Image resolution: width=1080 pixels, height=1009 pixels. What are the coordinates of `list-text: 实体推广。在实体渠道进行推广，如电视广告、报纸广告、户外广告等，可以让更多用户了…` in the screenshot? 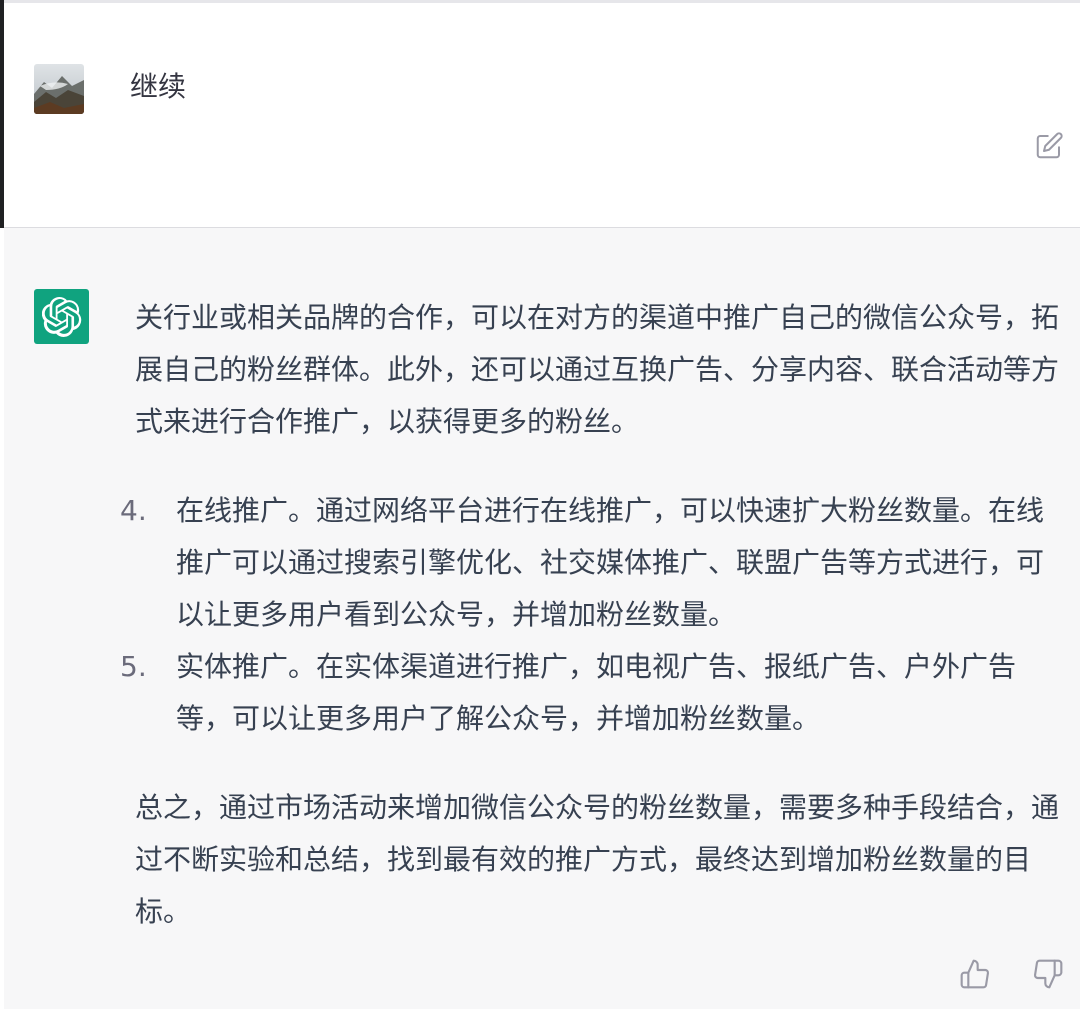 It's located at (596, 692).